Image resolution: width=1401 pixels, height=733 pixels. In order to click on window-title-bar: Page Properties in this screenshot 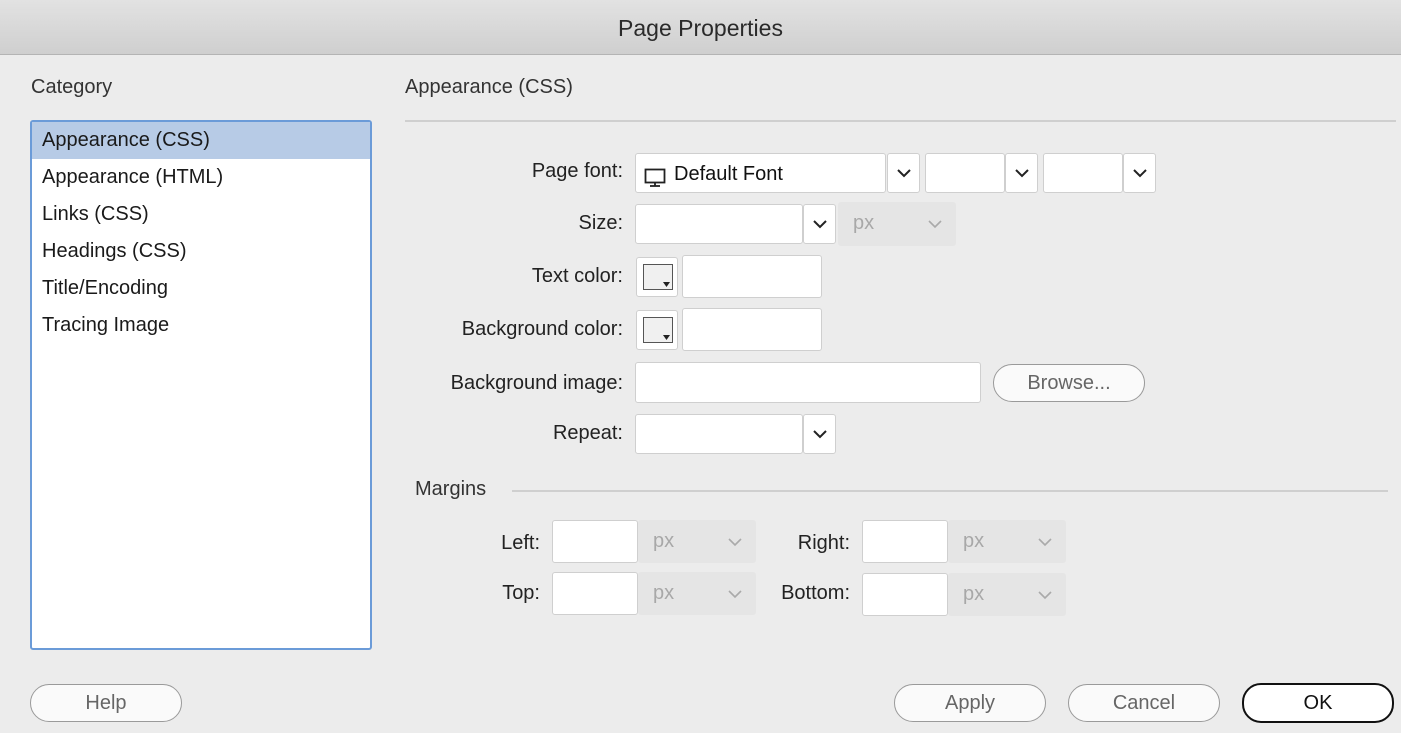, I will do `click(700, 27)`.